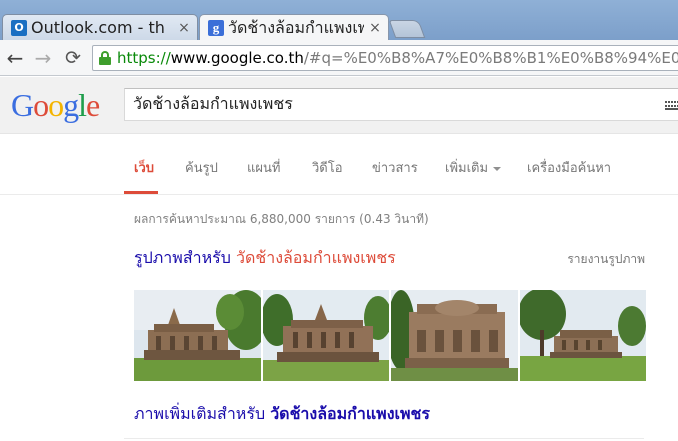 This screenshot has width=678, height=441. What do you see at coordinates (395, 167) in the screenshot?
I see `tab-news: ข่าวสาร` at bounding box center [395, 167].